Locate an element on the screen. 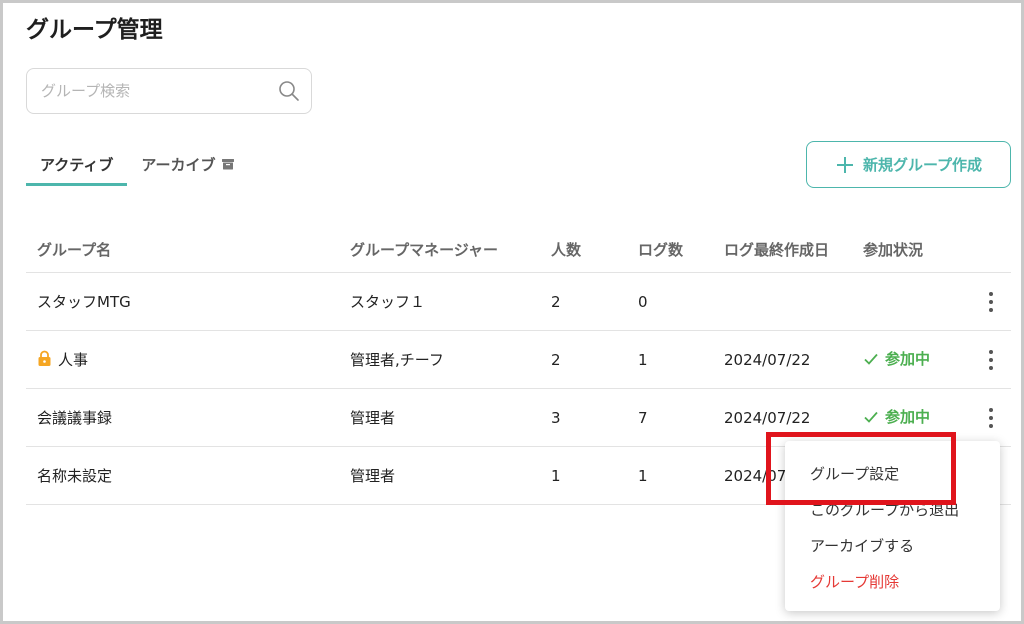 The width and height of the screenshot is (1024, 624). group-logs: 7 is located at coordinates (670, 417).